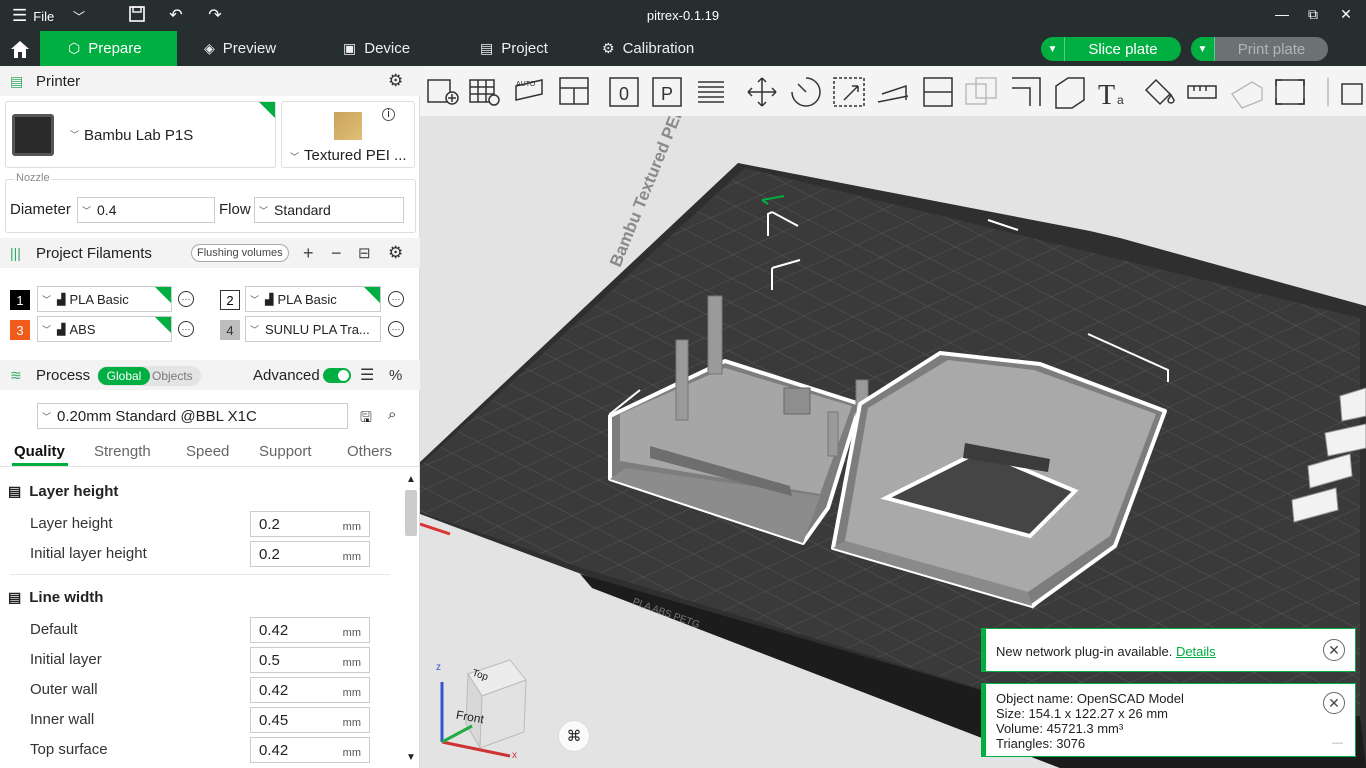 This screenshot has height=768, width=1366. I want to click on tab-others: Others, so click(369, 451).